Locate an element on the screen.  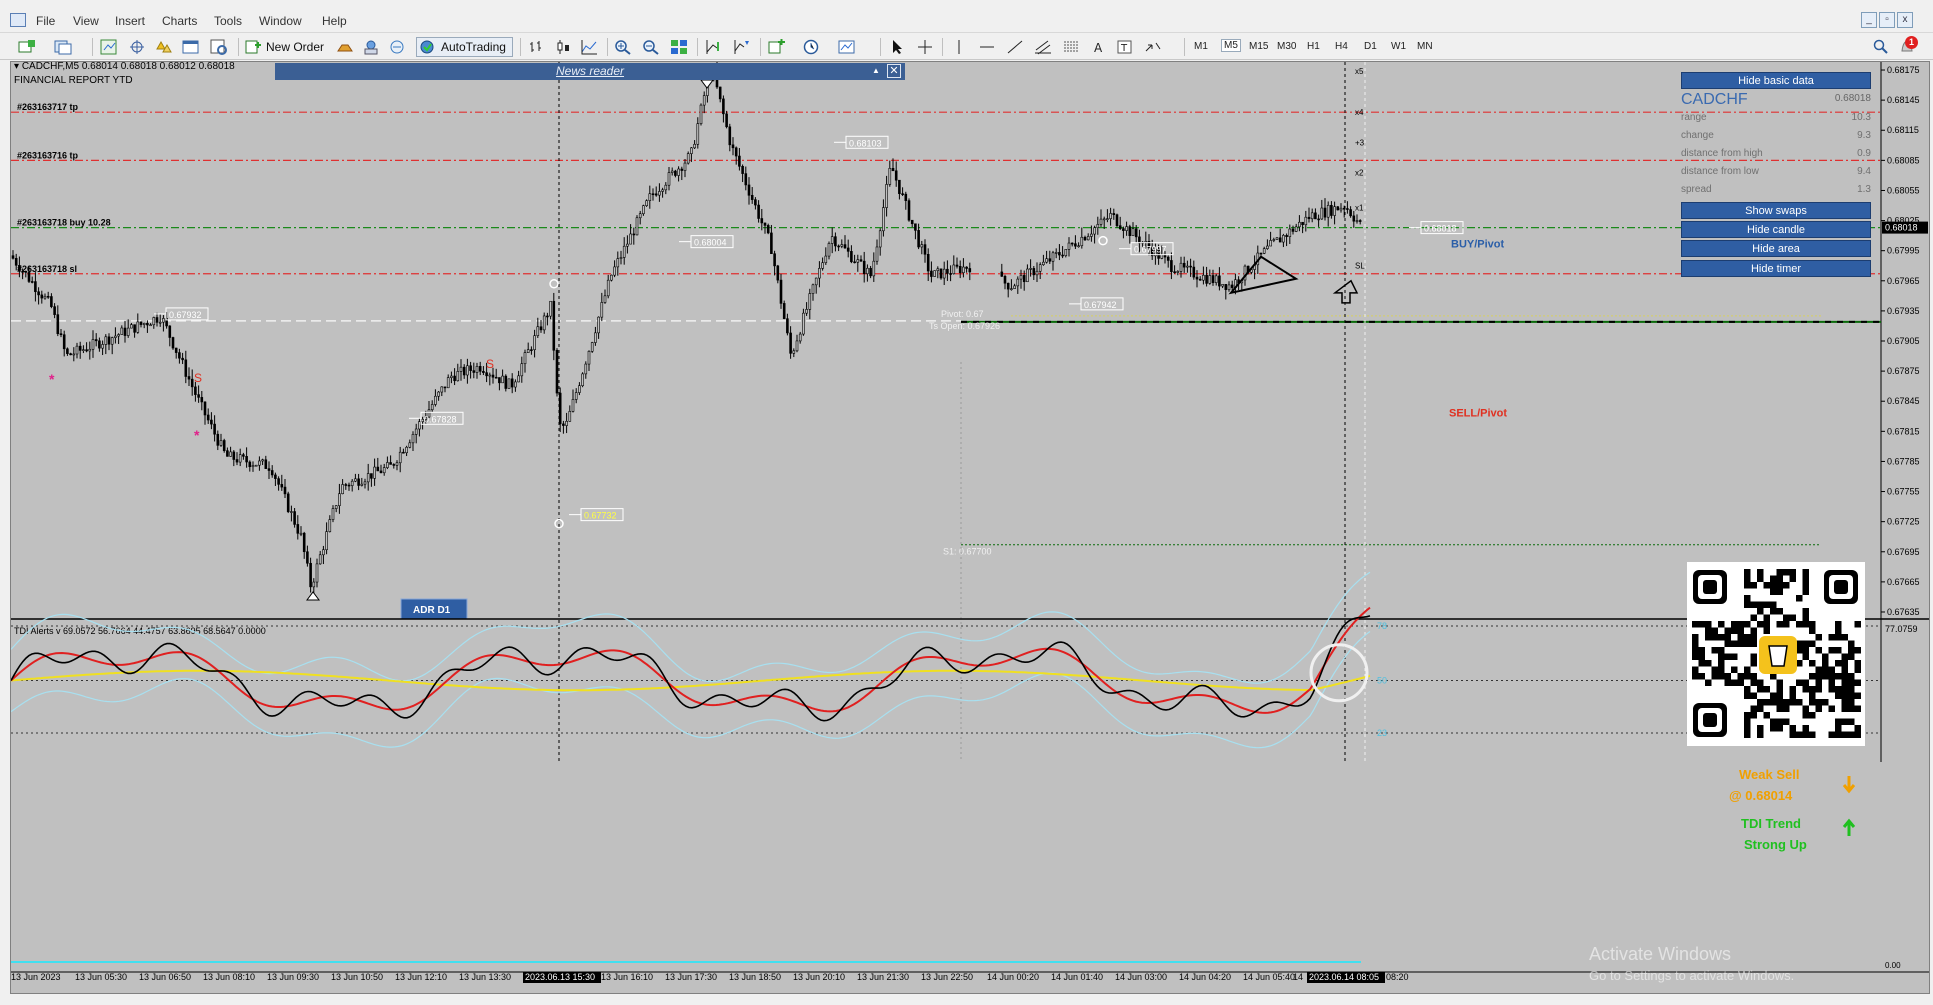
low-marker is located at coordinates (313, 596).